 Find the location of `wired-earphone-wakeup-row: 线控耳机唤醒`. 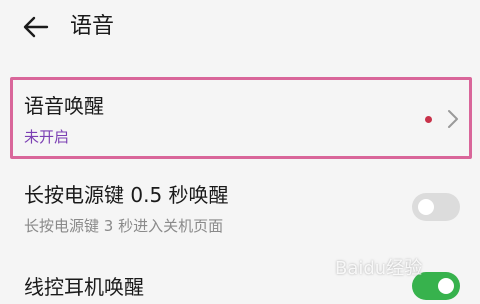

wired-earphone-wakeup-row: 线控耳机唤醒 is located at coordinates (240, 286).